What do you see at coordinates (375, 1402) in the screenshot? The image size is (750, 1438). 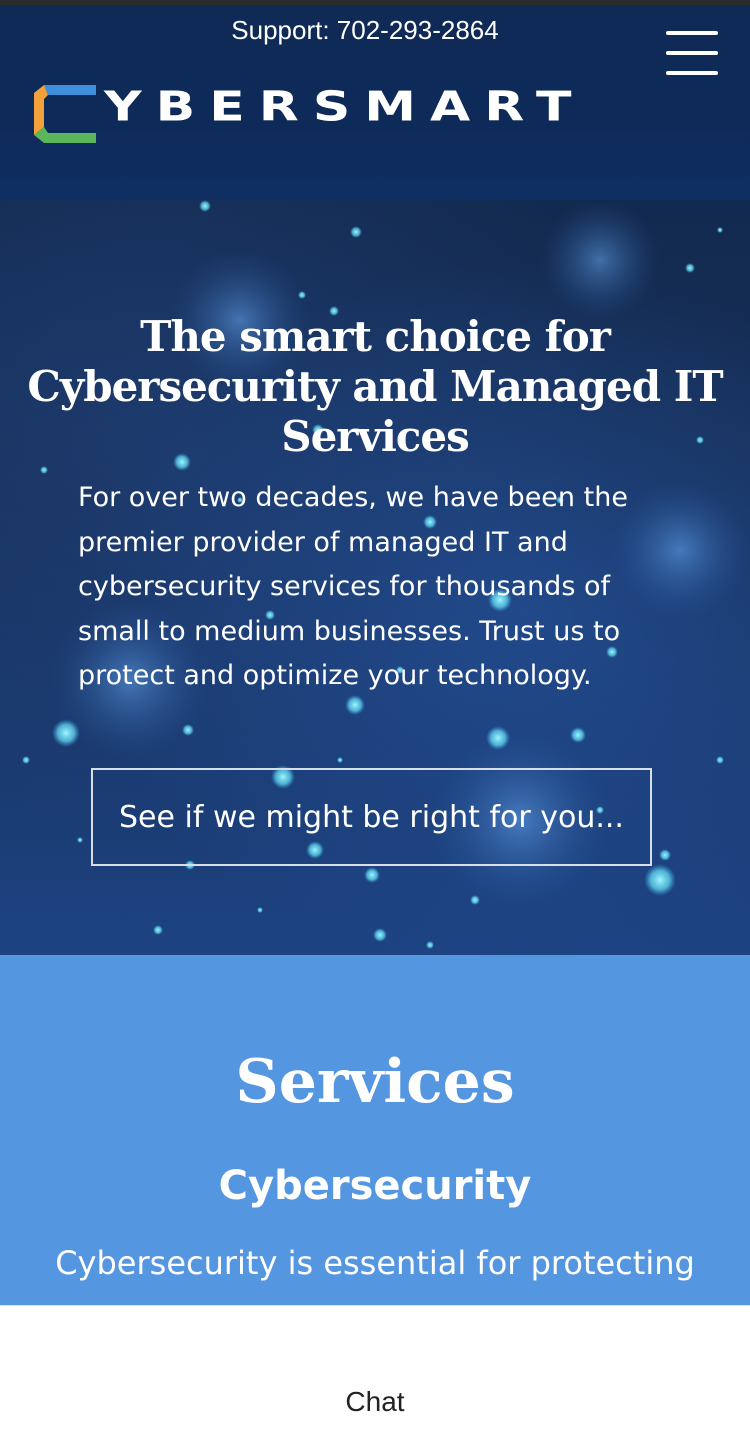 I see `chat-button: Chat` at bounding box center [375, 1402].